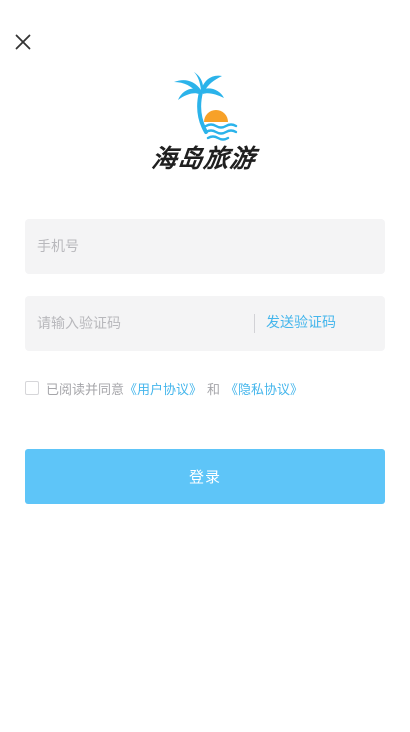  What do you see at coordinates (301, 323) in the screenshot?
I see `send-code-button: 发送验证码` at bounding box center [301, 323].